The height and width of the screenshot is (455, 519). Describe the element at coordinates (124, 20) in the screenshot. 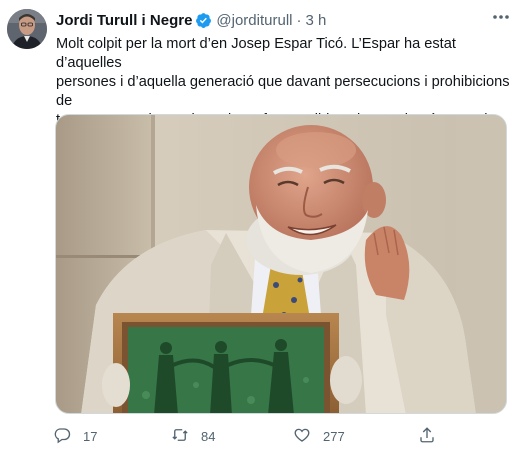

I see `display-name: Jordi Turull i Negre` at that location.